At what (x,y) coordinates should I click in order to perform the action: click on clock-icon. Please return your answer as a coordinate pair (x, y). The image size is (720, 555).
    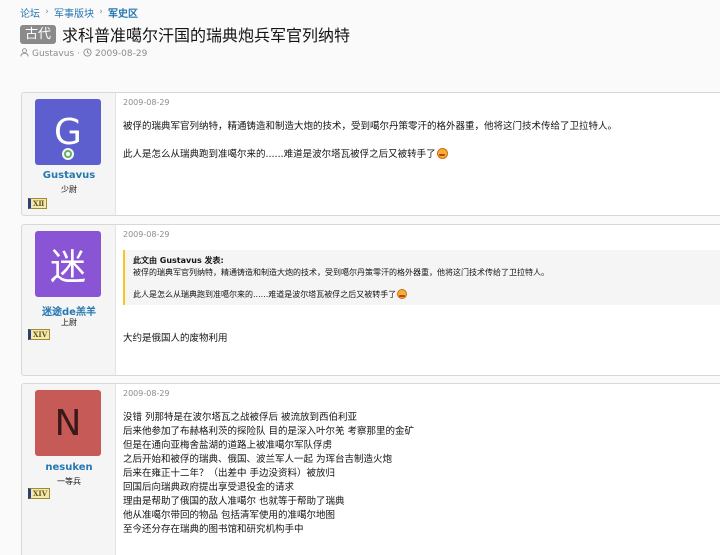
    Looking at the image, I should click on (87, 54).